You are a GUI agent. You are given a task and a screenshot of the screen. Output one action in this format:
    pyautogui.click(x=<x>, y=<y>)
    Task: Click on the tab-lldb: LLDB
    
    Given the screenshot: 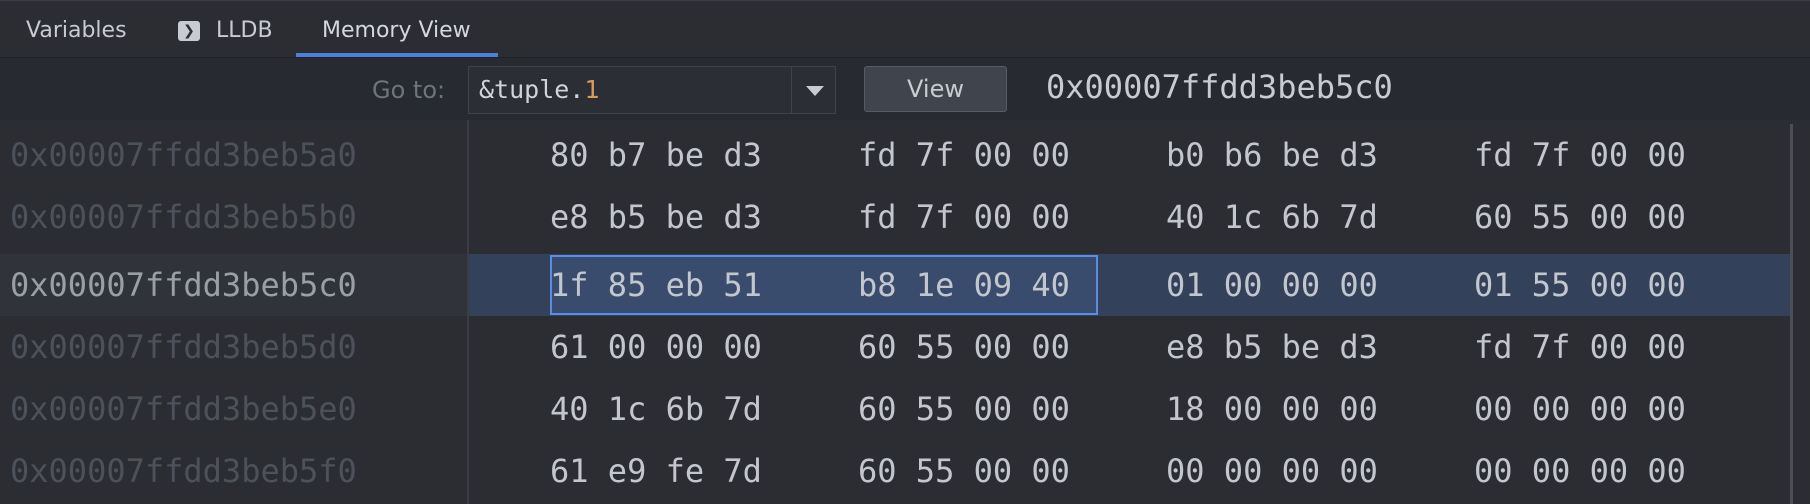 What is the action you would take?
    pyautogui.click(x=244, y=29)
    